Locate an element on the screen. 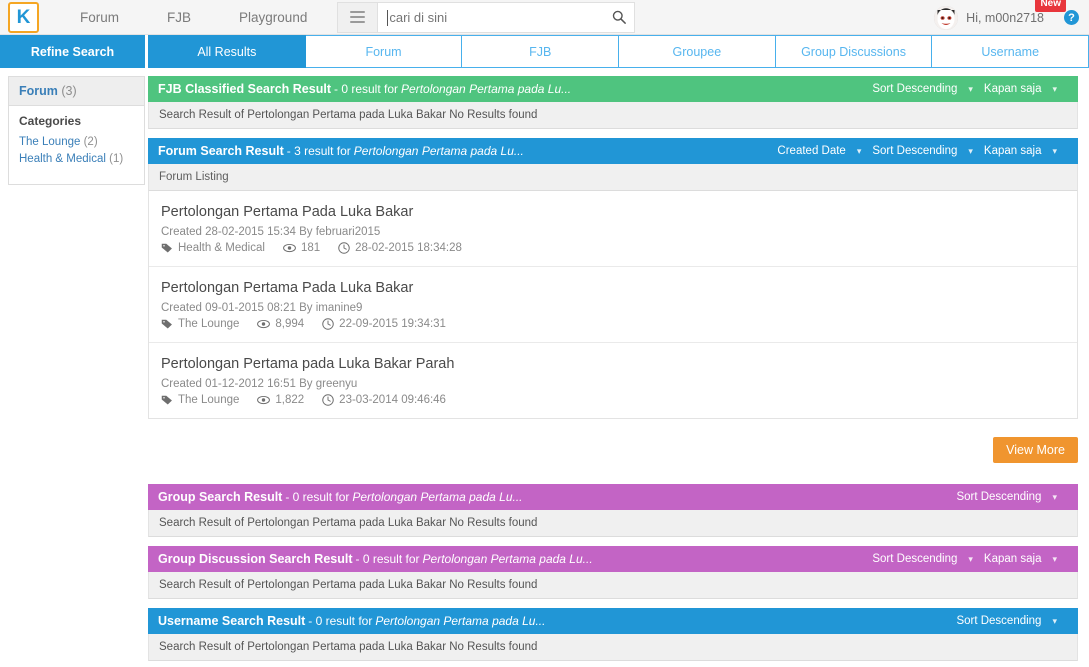 The width and height of the screenshot is (1089, 667). thread-category: Health & Medical is located at coordinates (221, 248).